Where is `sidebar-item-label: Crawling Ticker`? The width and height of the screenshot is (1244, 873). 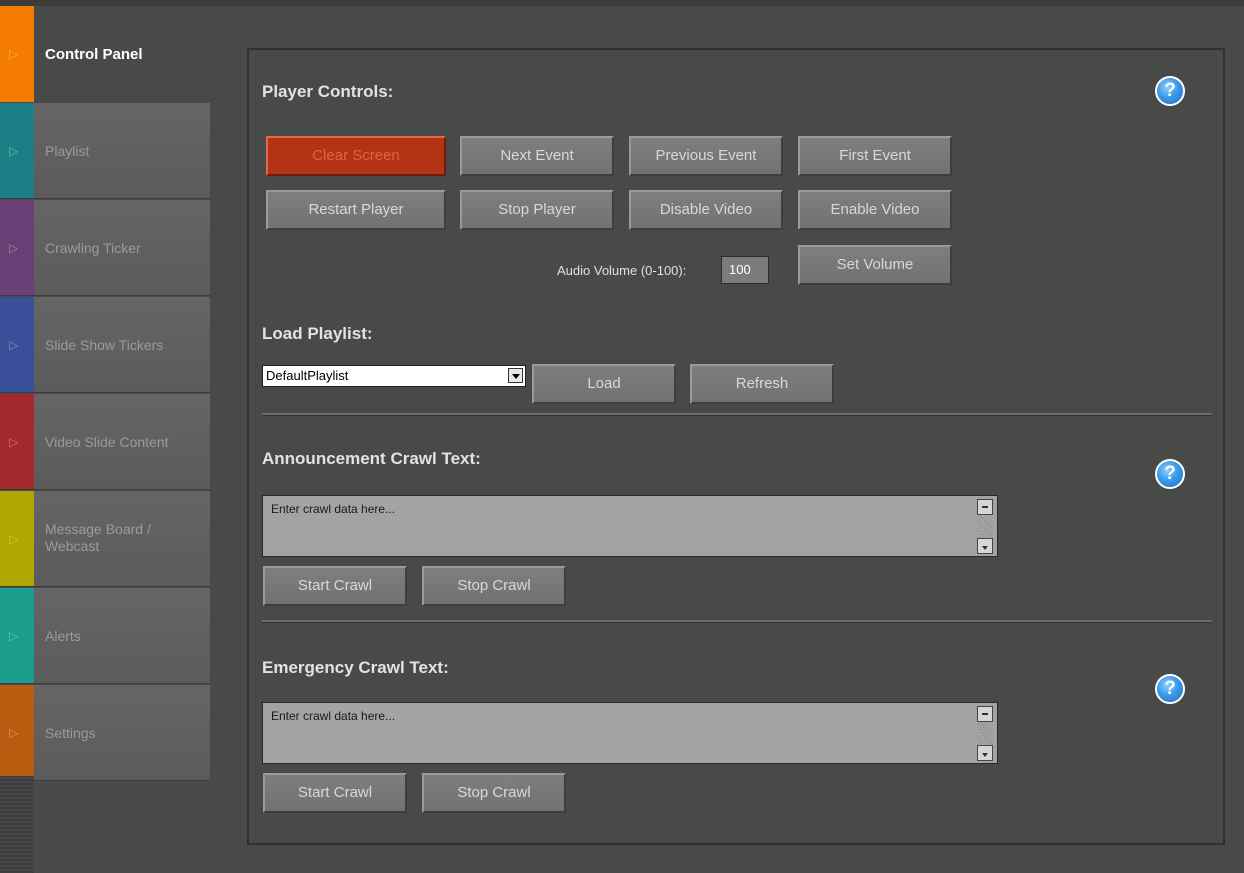
sidebar-item-label: Crawling Ticker is located at coordinates (93, 248).